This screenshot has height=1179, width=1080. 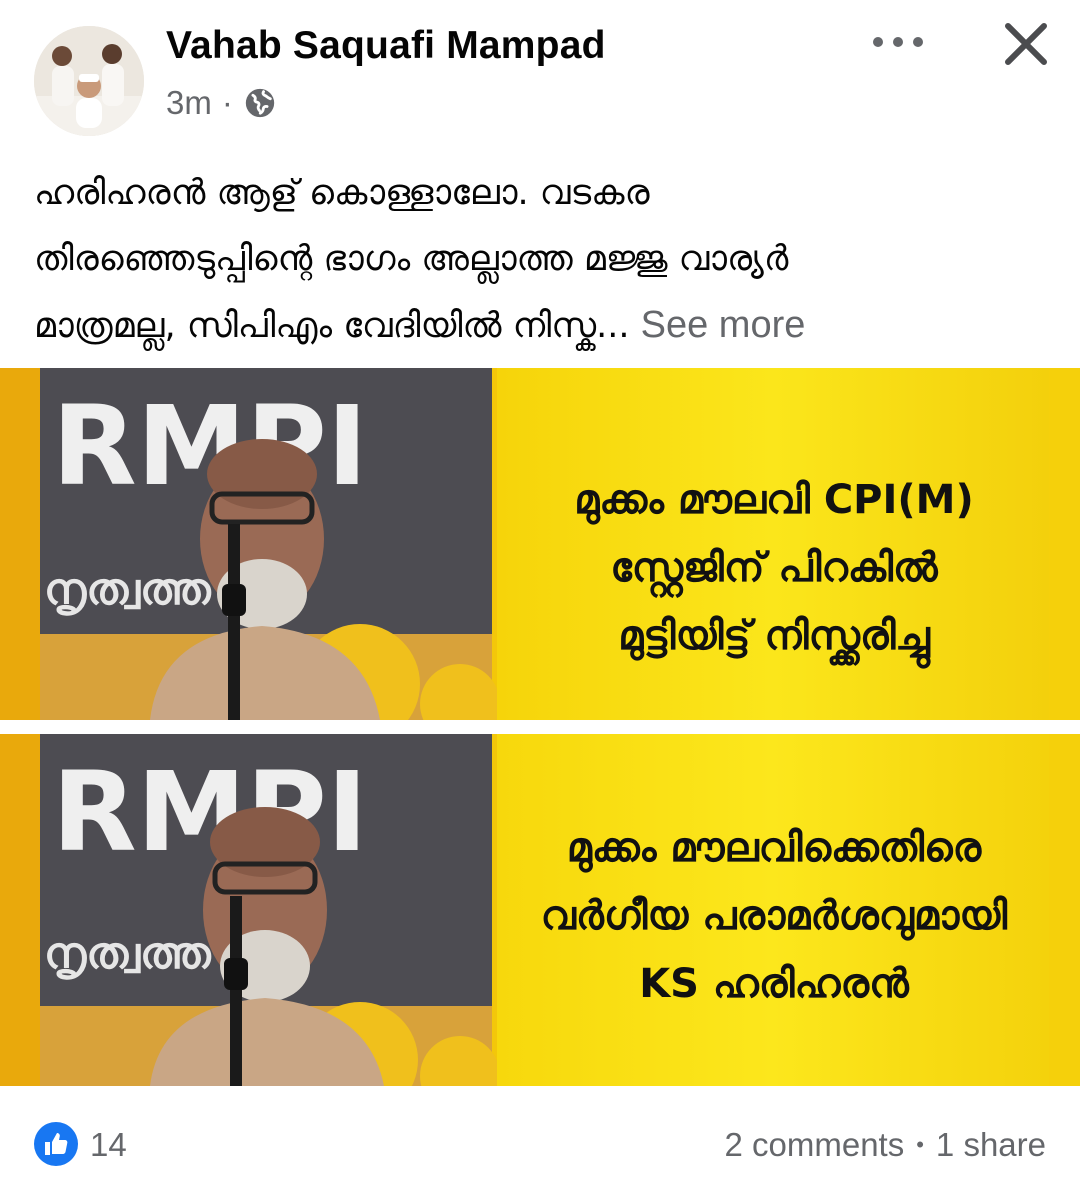 What do you see at coordinates (56, 1144) in the screenshot?
I see `like-icon` at bounding box center [56, 1144].